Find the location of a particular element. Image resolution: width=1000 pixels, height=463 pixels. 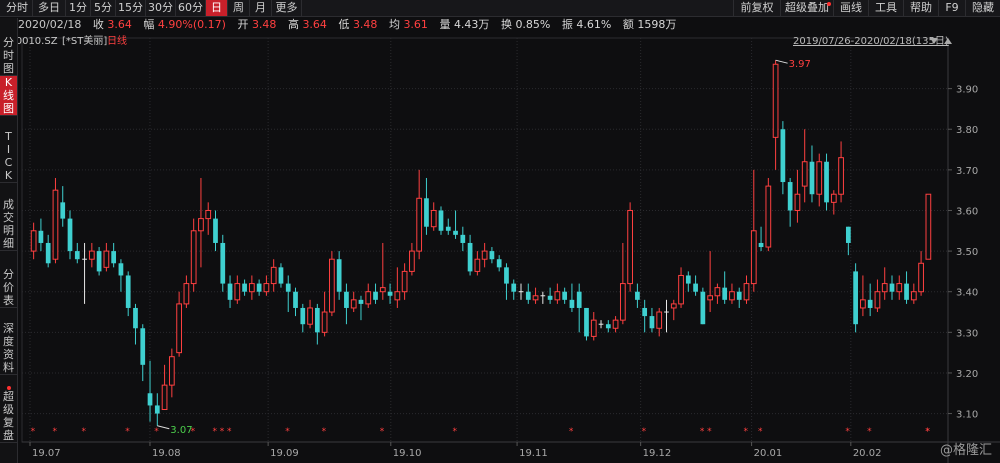

toolbar-tab-0: 分时 is located at coordinates (17, 8).